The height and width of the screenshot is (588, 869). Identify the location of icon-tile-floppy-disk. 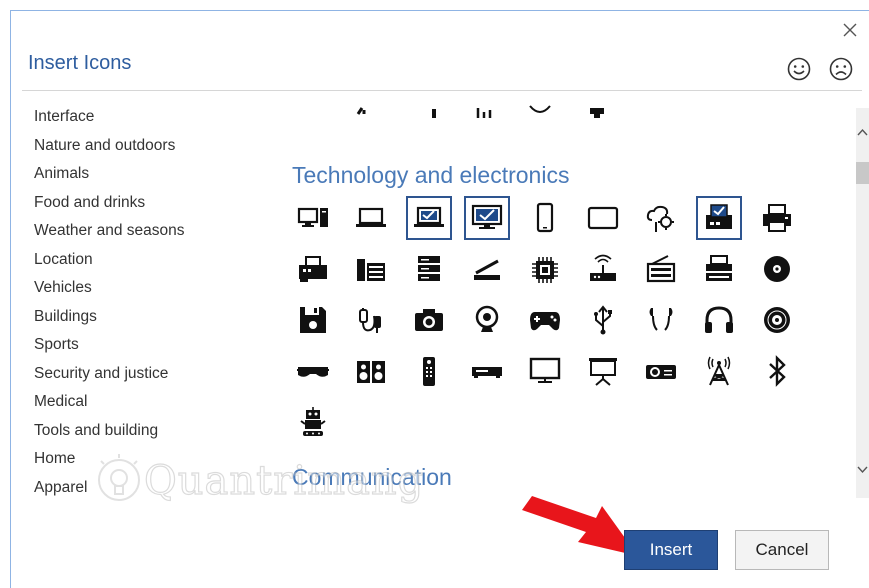
(313, 320).